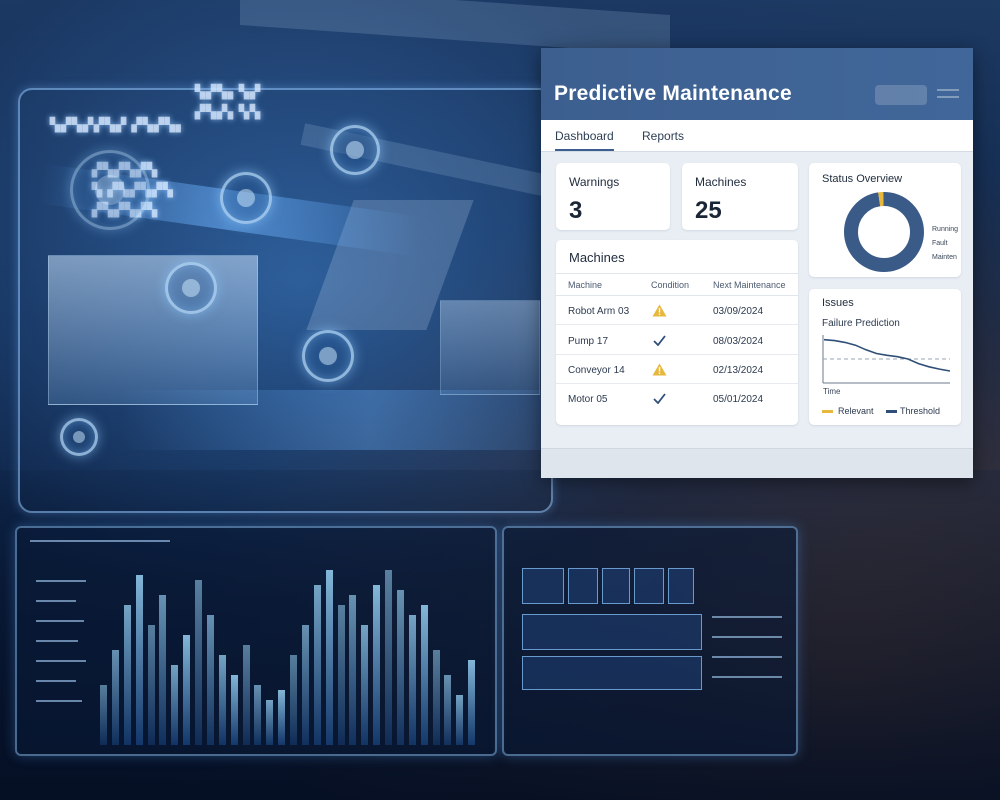  What do you see at coordinates (887, 355) in the screenshot?
I see `failure-prediction-line` at bounding box center [887, 355].